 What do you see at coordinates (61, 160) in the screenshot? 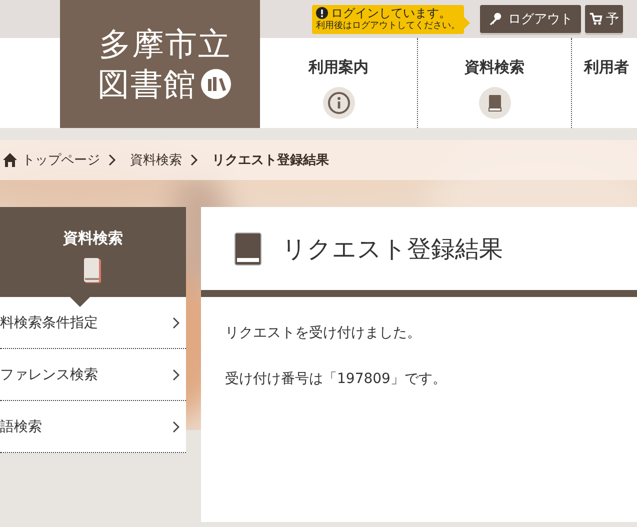
I see `breadcrumb-link: トップページ` at bounding box center [61, 160].